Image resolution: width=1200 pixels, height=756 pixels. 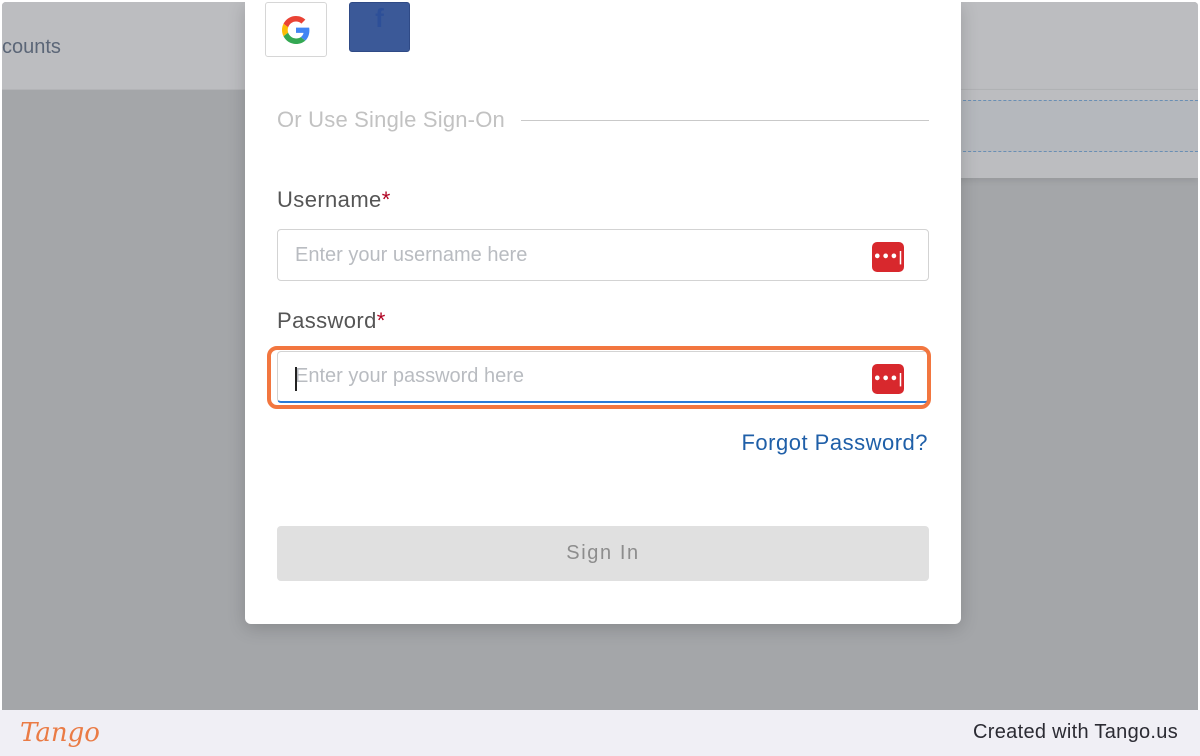 I want to click on password-label: Password*, so click(x=331, y=321).